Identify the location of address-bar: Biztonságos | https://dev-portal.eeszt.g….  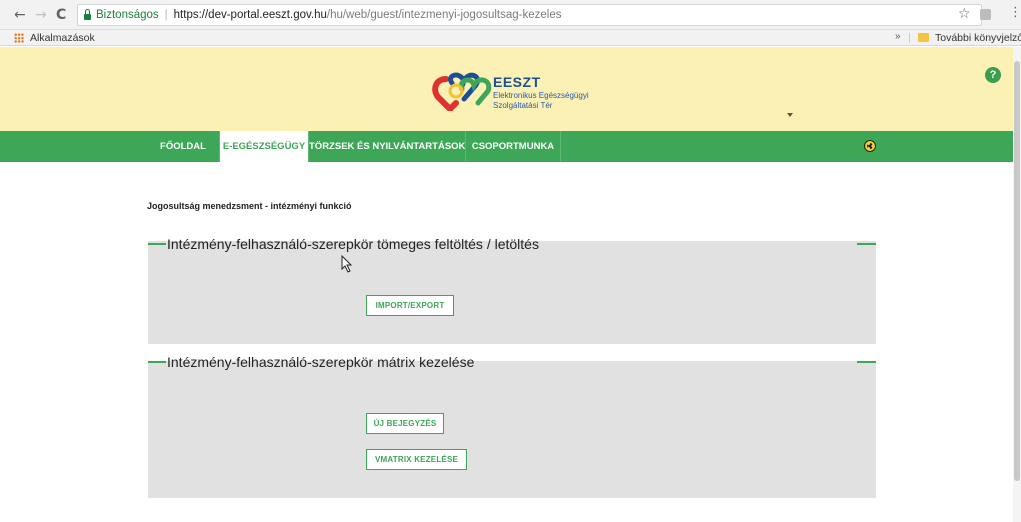
(529, 15).